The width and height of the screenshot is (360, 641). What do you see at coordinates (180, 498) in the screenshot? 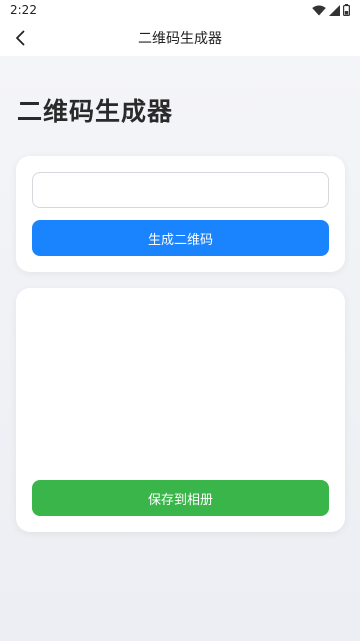
I see `save-to-album-button: 保存到相册` at bounding box center [180, 498].